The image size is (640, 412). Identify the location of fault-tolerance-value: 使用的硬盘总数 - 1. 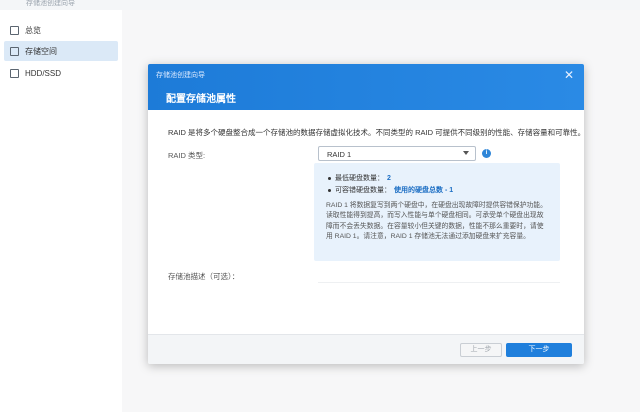
(424, 190).